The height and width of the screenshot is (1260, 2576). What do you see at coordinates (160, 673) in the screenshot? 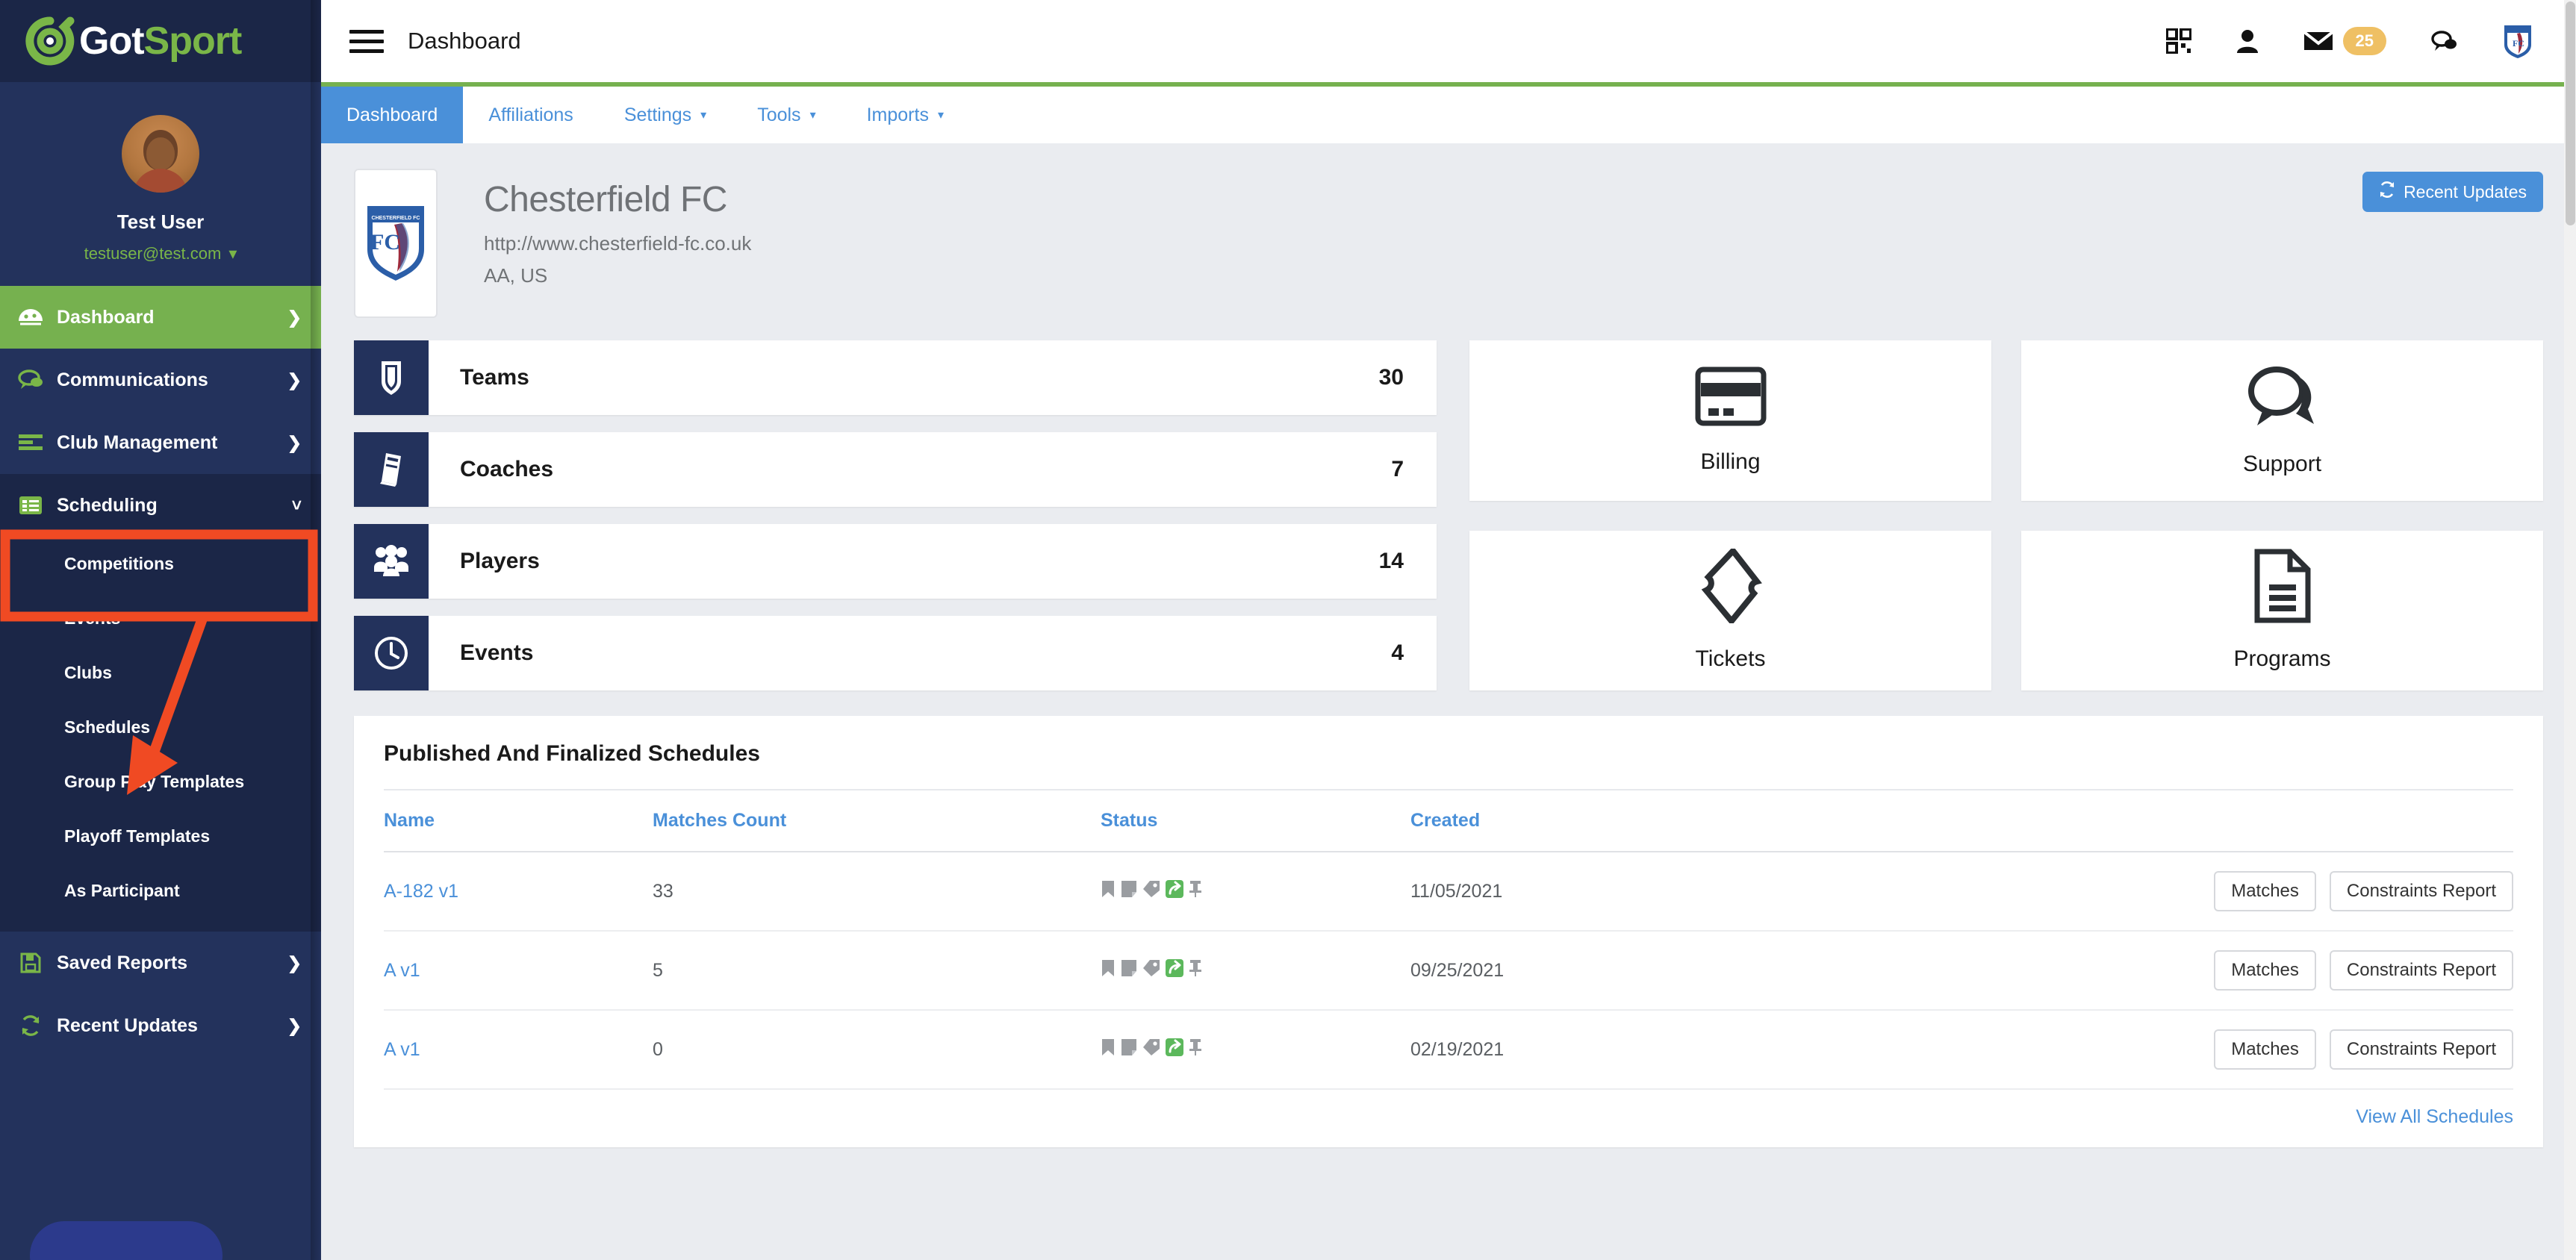
I see `sidebar-subitem-clubs: Clubs` at bounding box center [160, 673].